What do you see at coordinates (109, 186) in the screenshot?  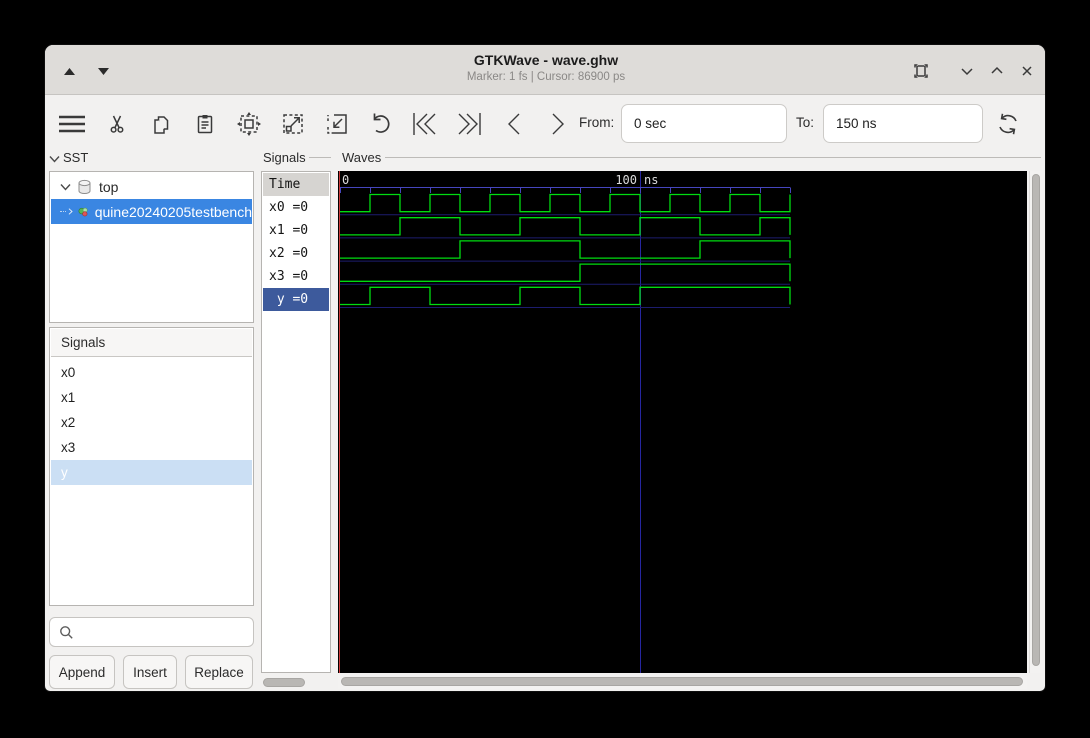 I see `tree-item-label: top` at bounding box center [109, 186].